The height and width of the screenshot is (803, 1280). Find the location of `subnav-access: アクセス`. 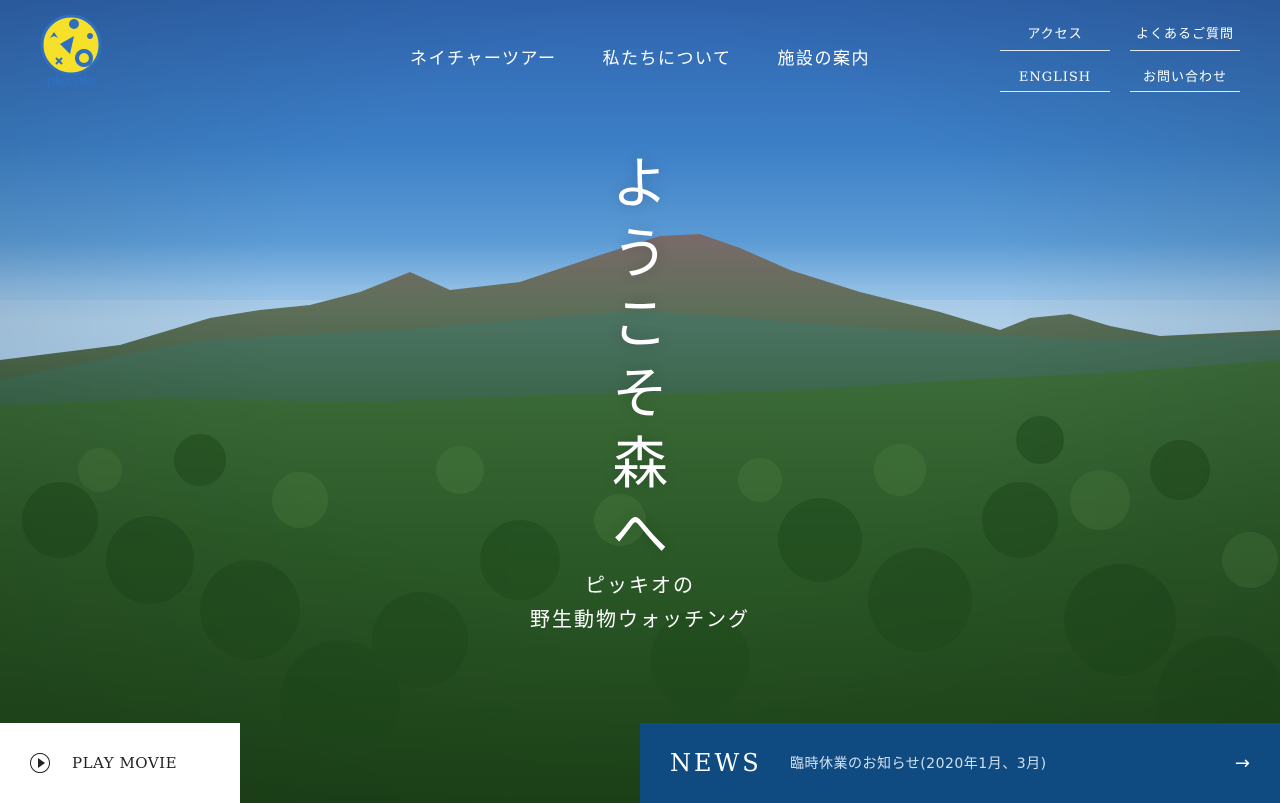

subnav-access: アクセス is located at coordinates (1055, 36).